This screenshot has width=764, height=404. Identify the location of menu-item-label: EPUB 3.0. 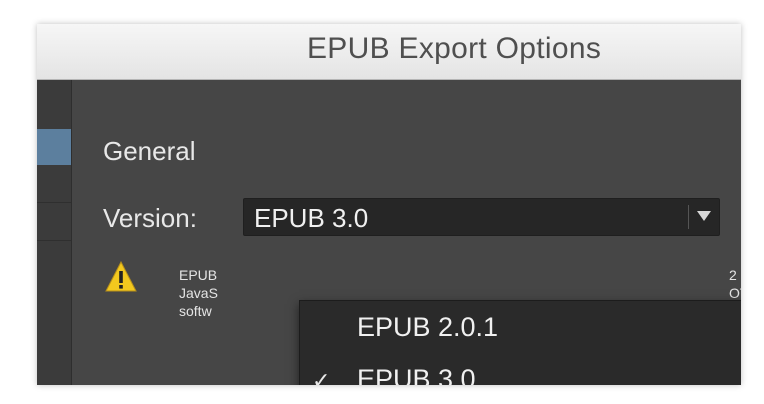
(416, 374).